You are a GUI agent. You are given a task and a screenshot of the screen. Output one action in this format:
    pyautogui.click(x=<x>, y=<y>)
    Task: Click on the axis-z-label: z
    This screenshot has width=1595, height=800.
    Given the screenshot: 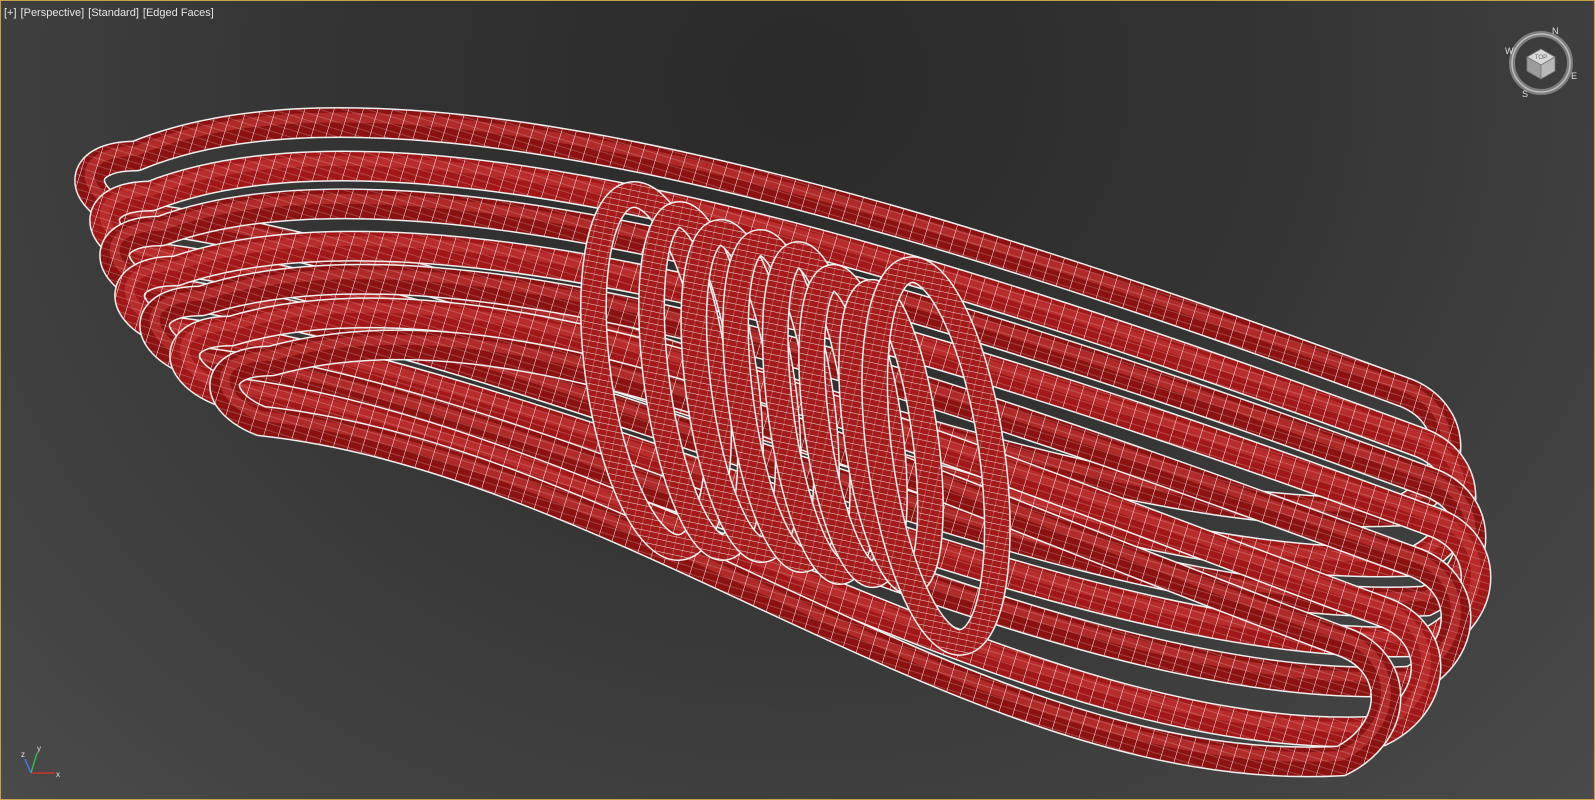 What is the action you would take?
    pyautogui.click(x=23, y=754)
    